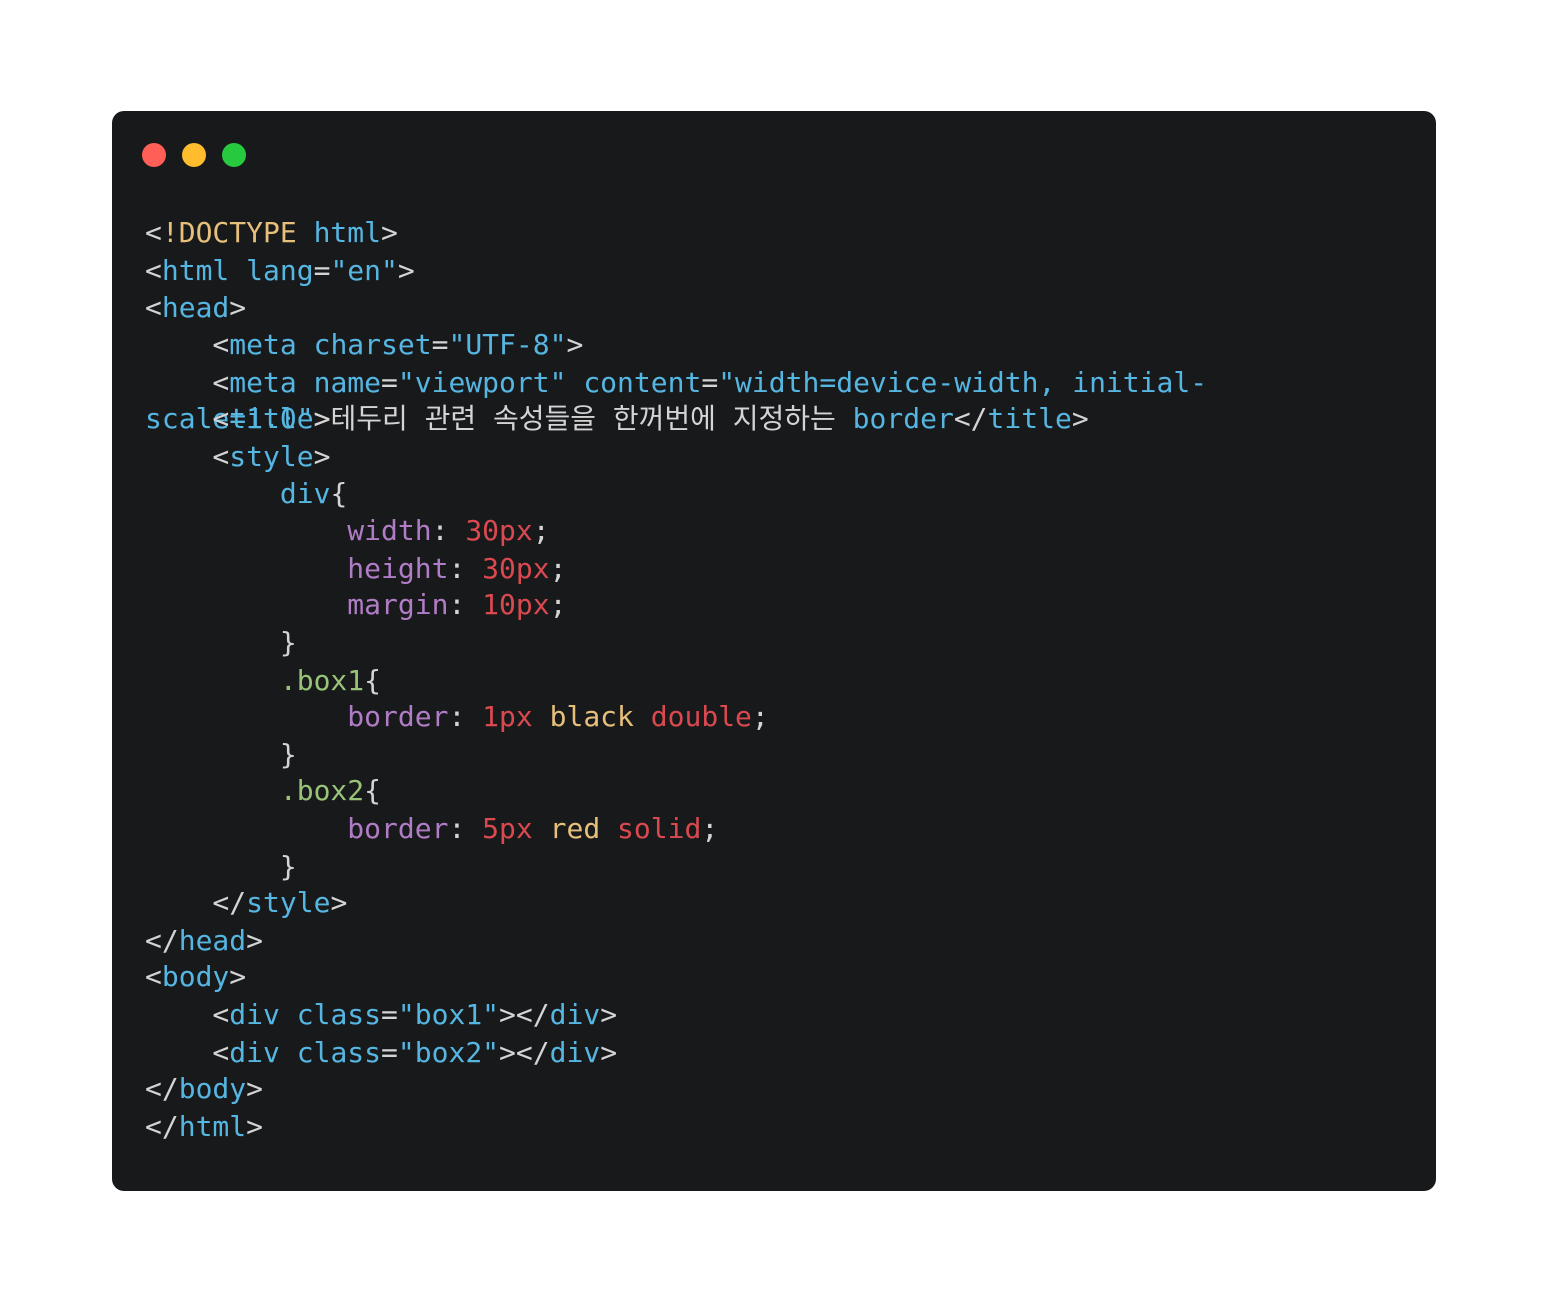  What do you see at coordinates (659, 828) in the screenshot?
I see `code-token: solid` at bounding box center [659, 828].